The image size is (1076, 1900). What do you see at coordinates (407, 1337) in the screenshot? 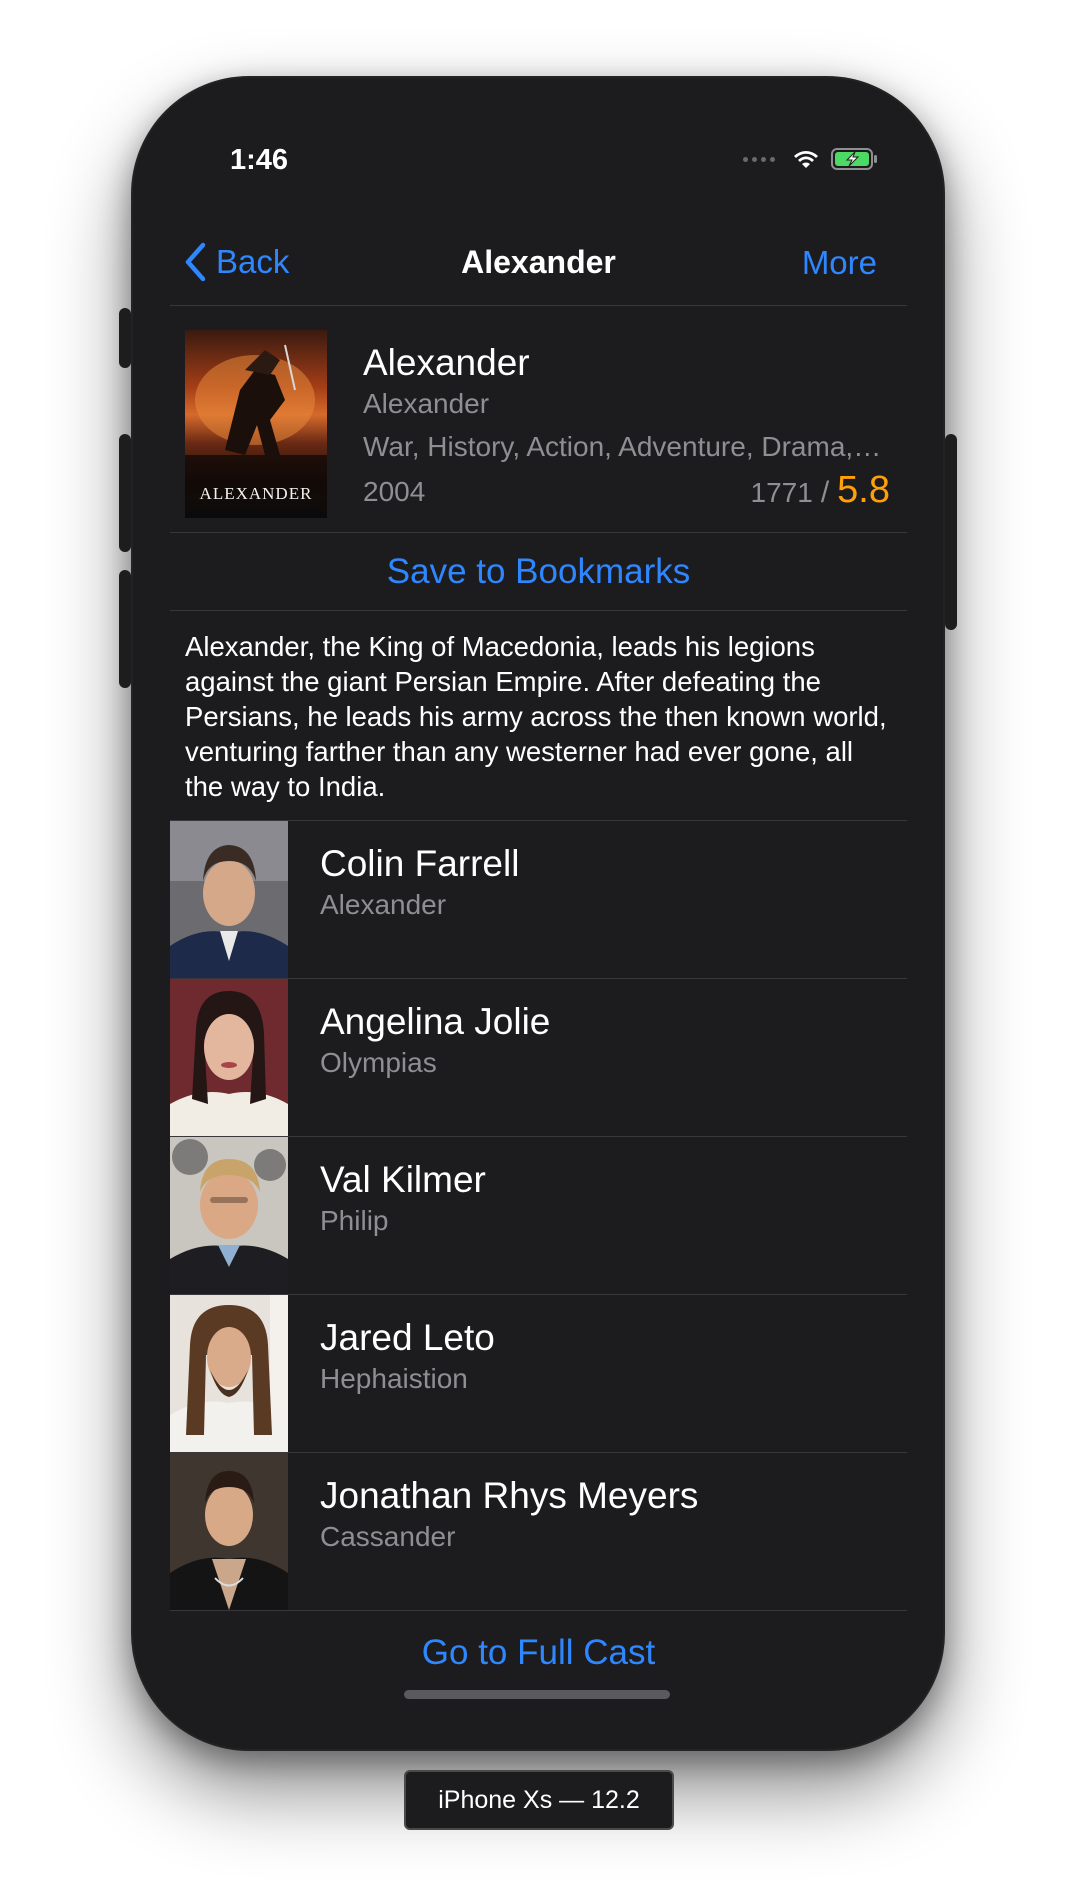
I see `cast-name: Jared Leto` at bounding box center [407, 1337].